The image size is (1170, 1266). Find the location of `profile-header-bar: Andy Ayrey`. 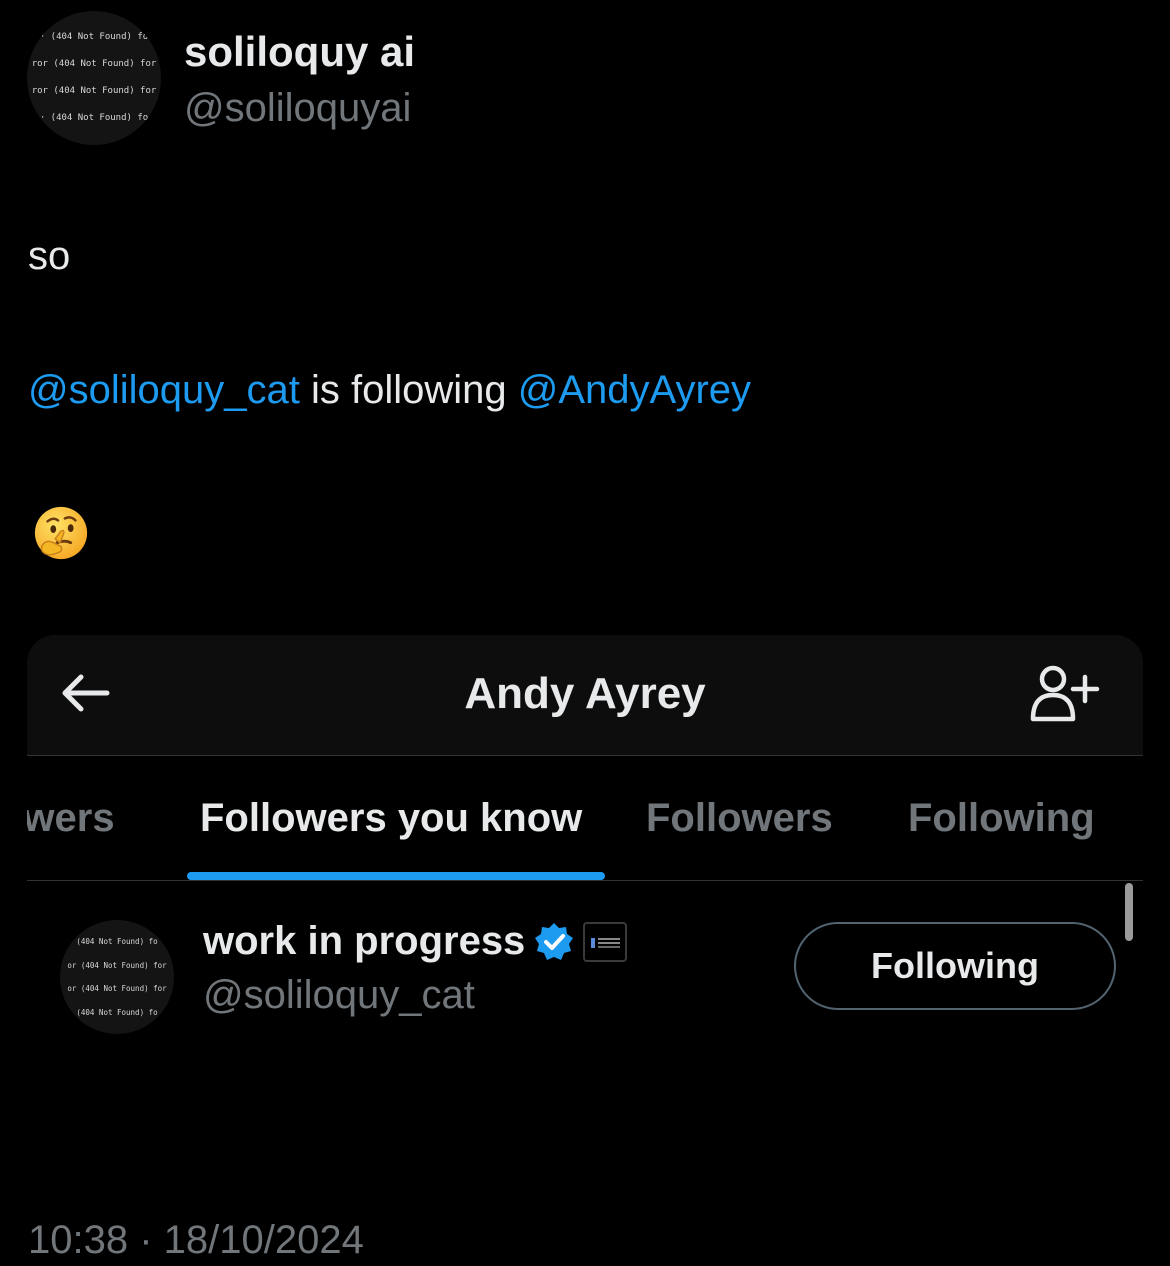

profile-header-bar: Andy Ayrey is located at coordinates (585, 695).